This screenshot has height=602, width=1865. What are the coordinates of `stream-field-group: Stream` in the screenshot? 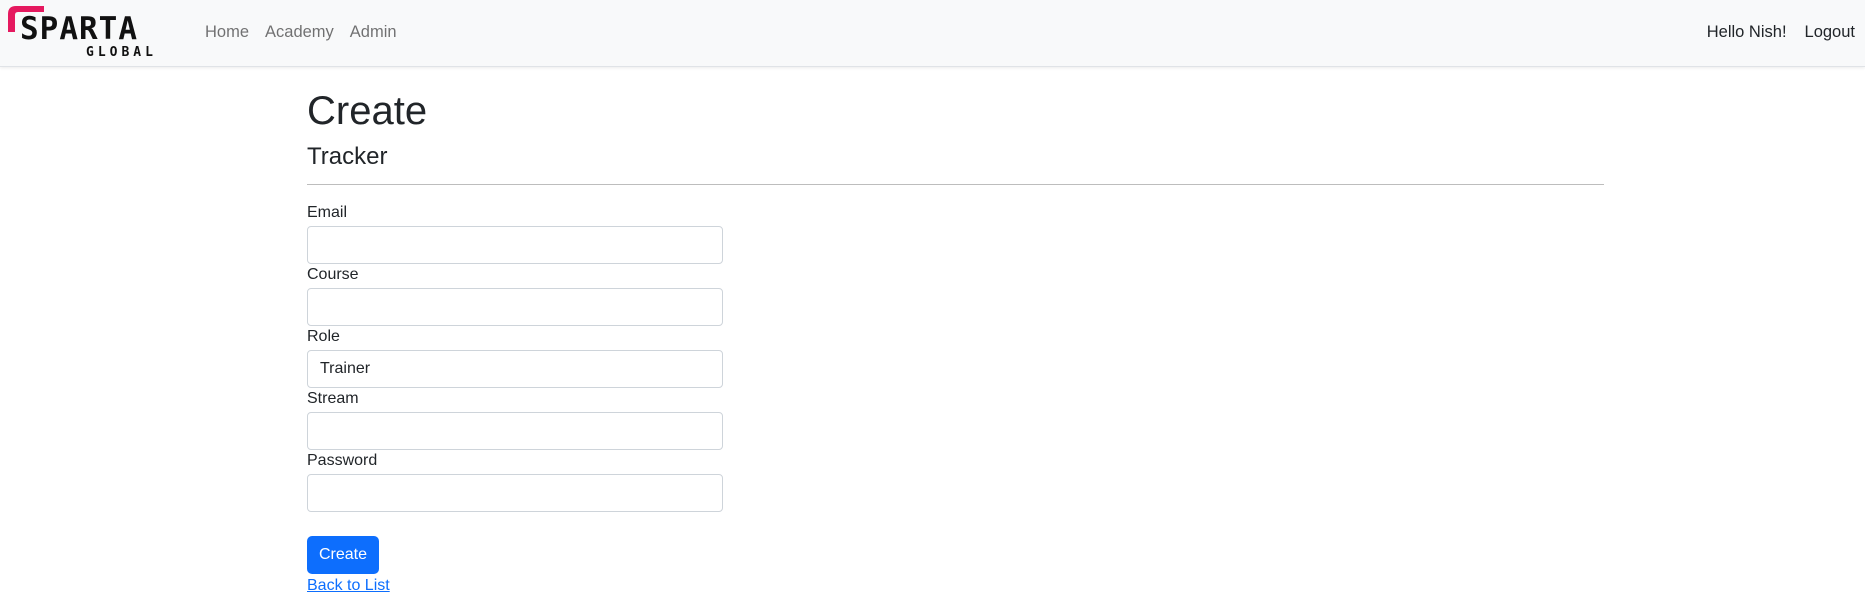 It's located at (515, 419).